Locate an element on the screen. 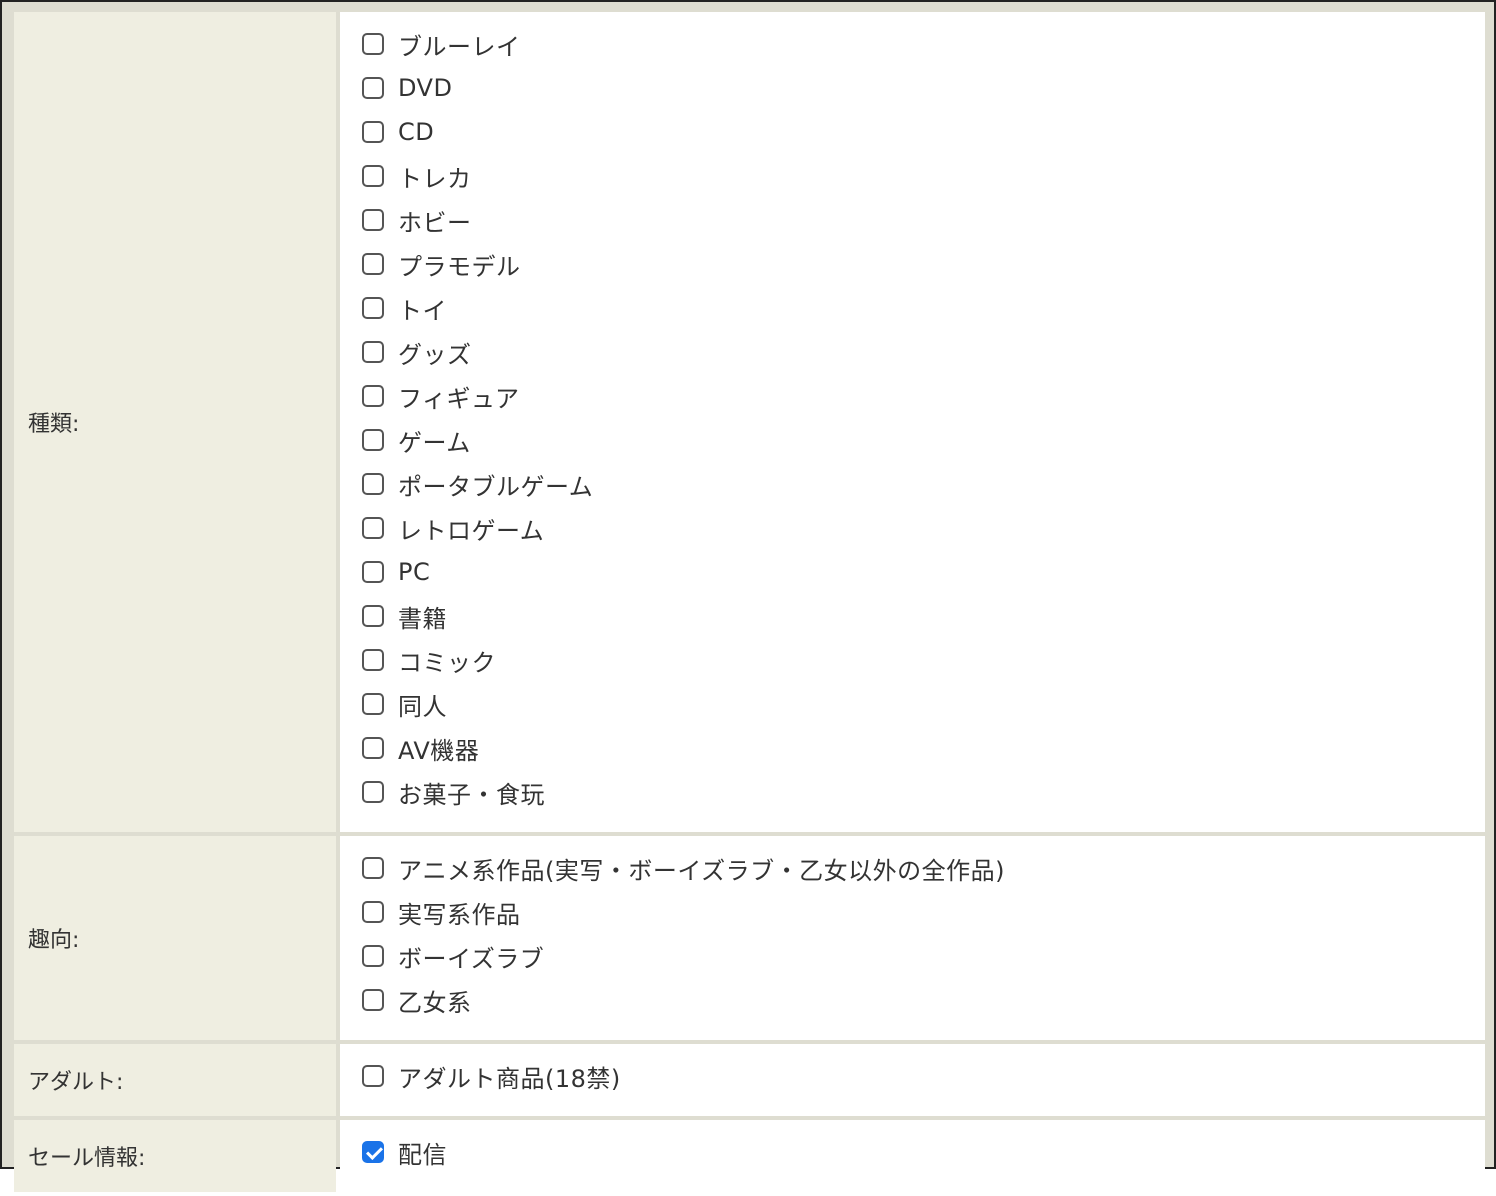 Image resolution: width=1496 pixels, height=1196 pixels. option-label: ボーイズラブ is located at coordinates (471, 958).